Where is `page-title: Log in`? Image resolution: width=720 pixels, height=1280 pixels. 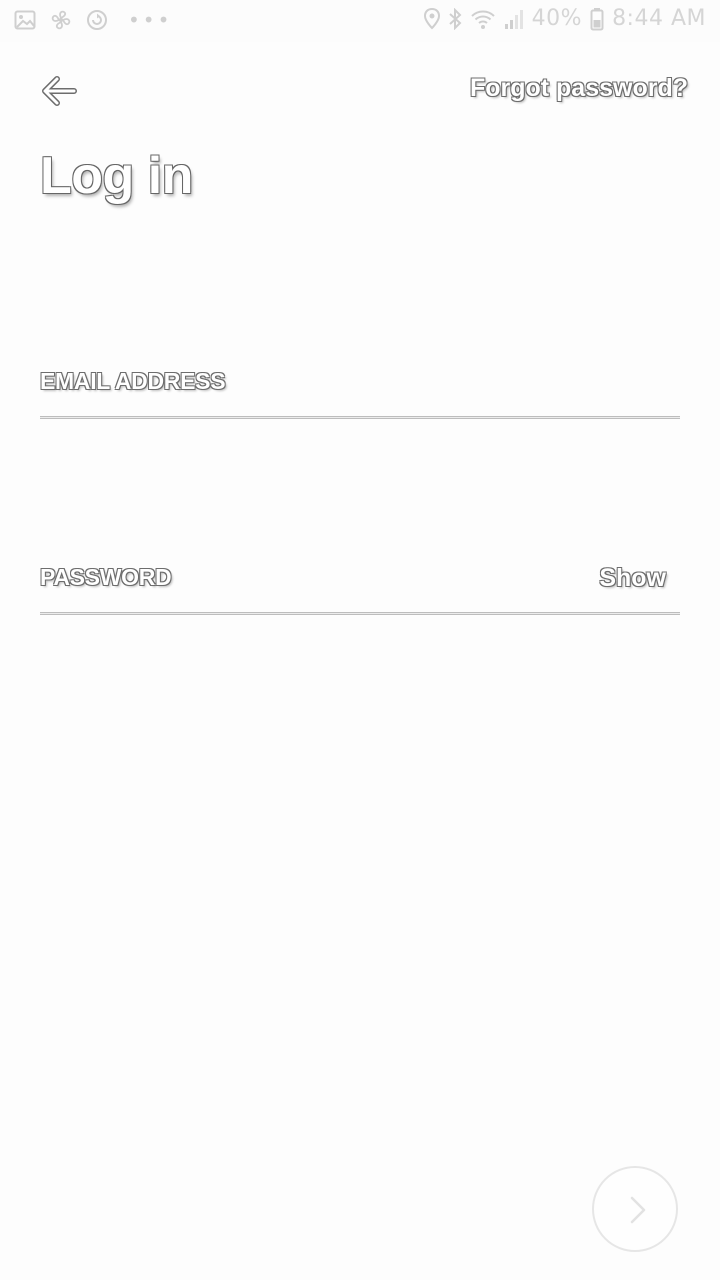 page-title: Log in is located at coordinates (116, 176).